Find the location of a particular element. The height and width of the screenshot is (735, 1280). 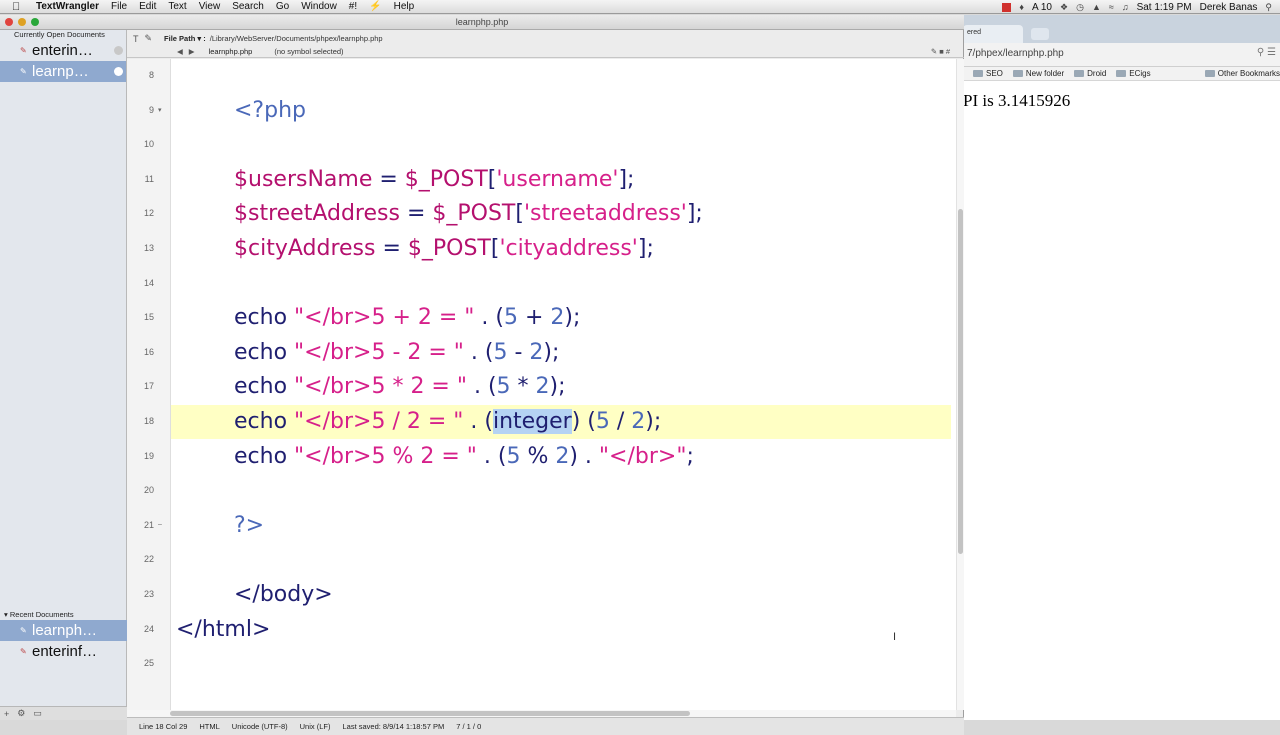

eject-icon: ▲ is located at coordinates (1096, 7).